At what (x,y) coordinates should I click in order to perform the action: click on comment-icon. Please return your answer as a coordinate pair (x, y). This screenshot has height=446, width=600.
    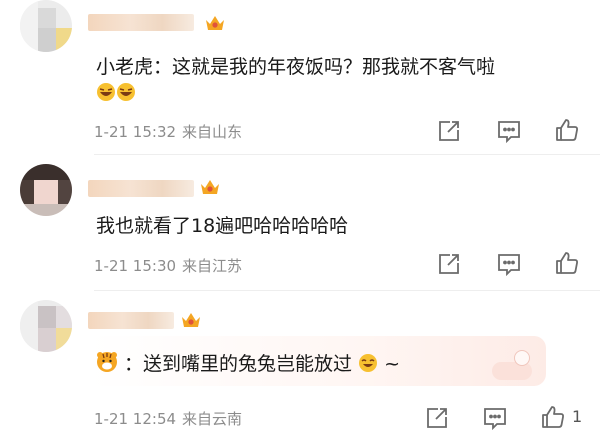
    Looking at the image, I should click on (495, 418).